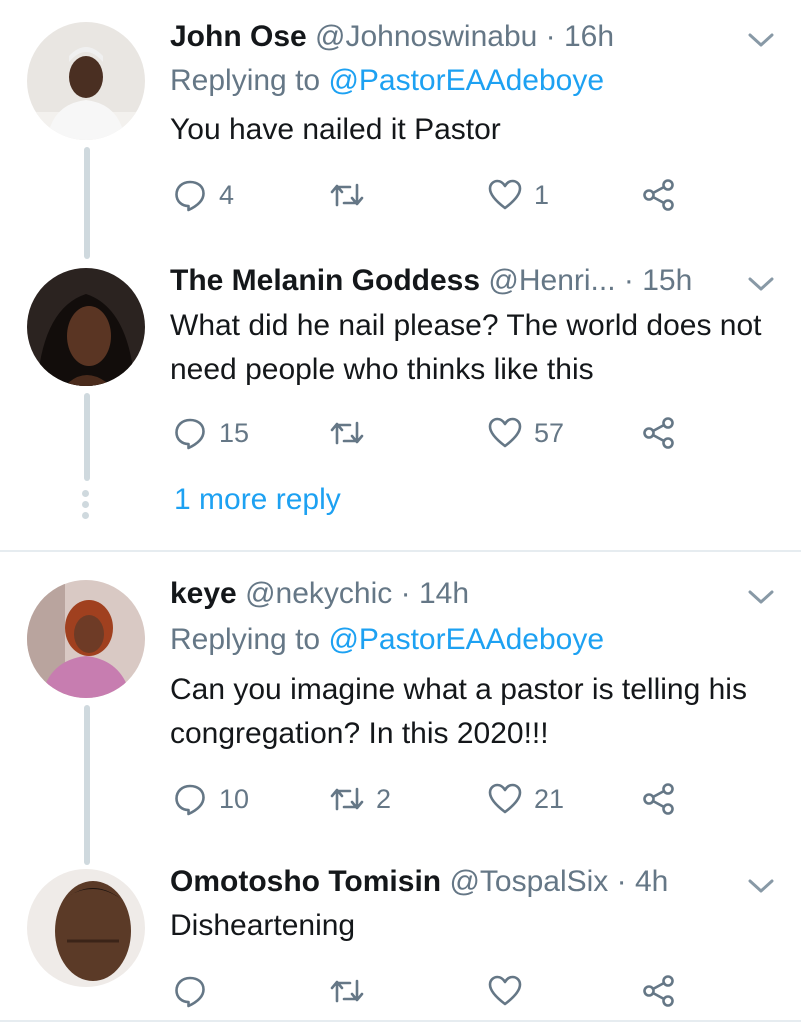  Describe the element at coordinates (203, 593) in the screenshot. I see `display-name: keye` at that location.